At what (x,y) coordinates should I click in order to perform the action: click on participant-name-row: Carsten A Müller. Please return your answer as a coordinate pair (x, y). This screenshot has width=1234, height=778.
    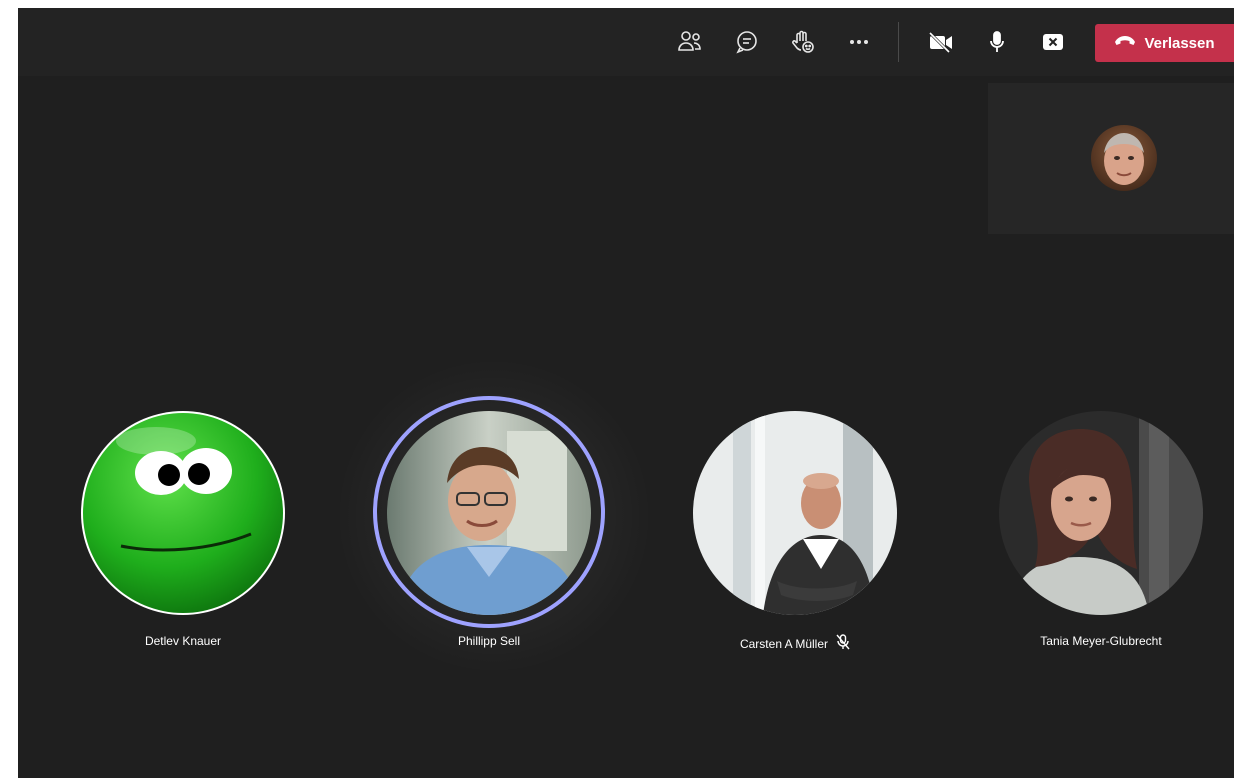
    Looking at the image, I should click on (795, 643).